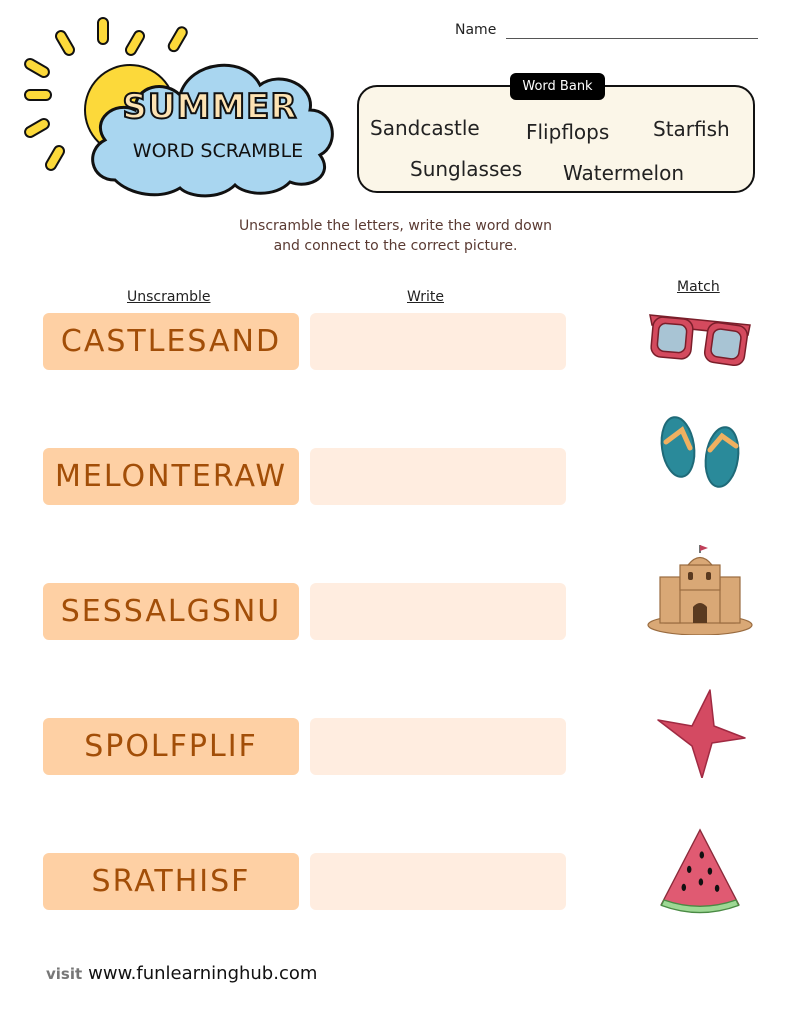 The image size is (791, 1024). I want to click on instructions-line2: and connect to the correct picture., so click(395, 246).